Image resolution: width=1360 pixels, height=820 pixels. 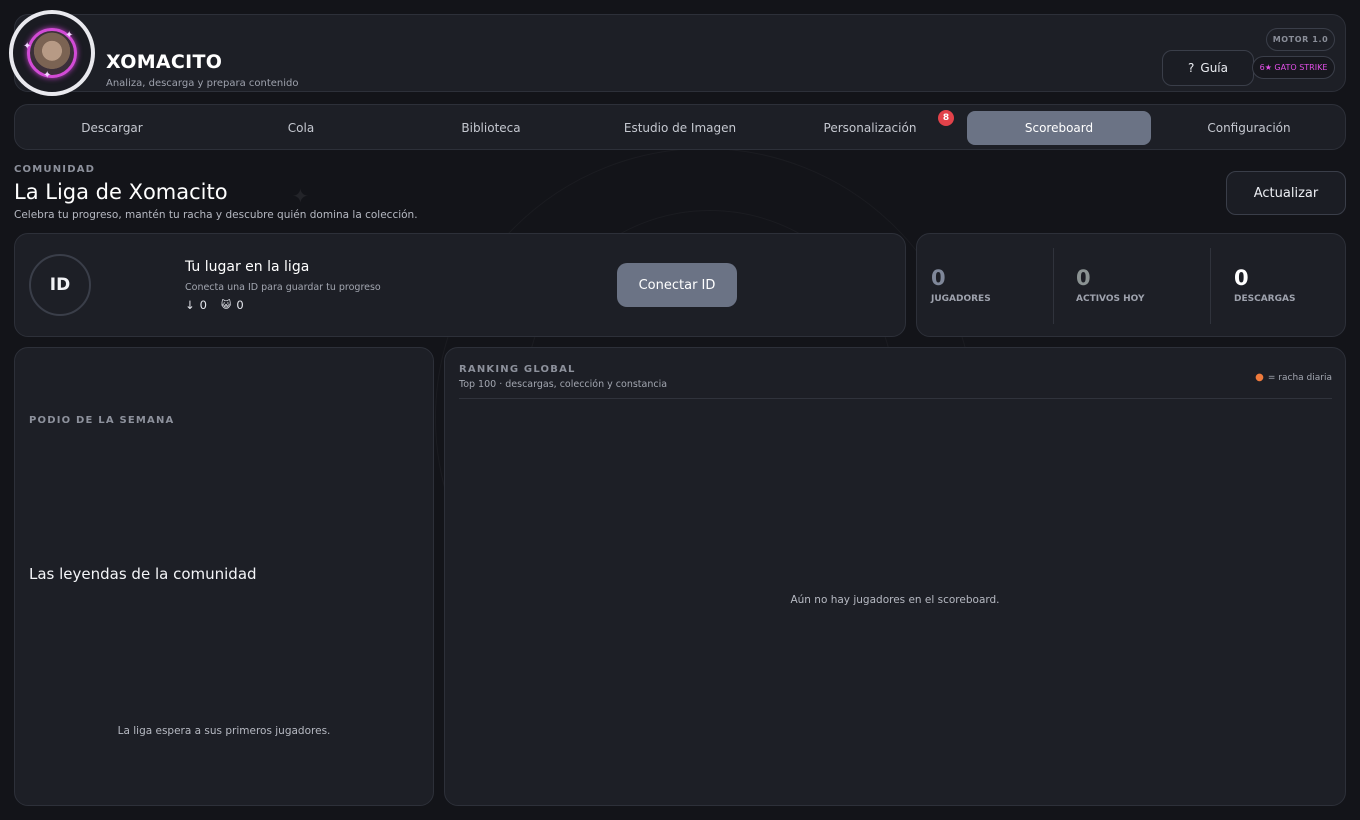 I want to click on league-stats: 0 JUGADORES 0 ACTIVOS HOY 0 DESCARGAS, so click(x=1131, y=285).